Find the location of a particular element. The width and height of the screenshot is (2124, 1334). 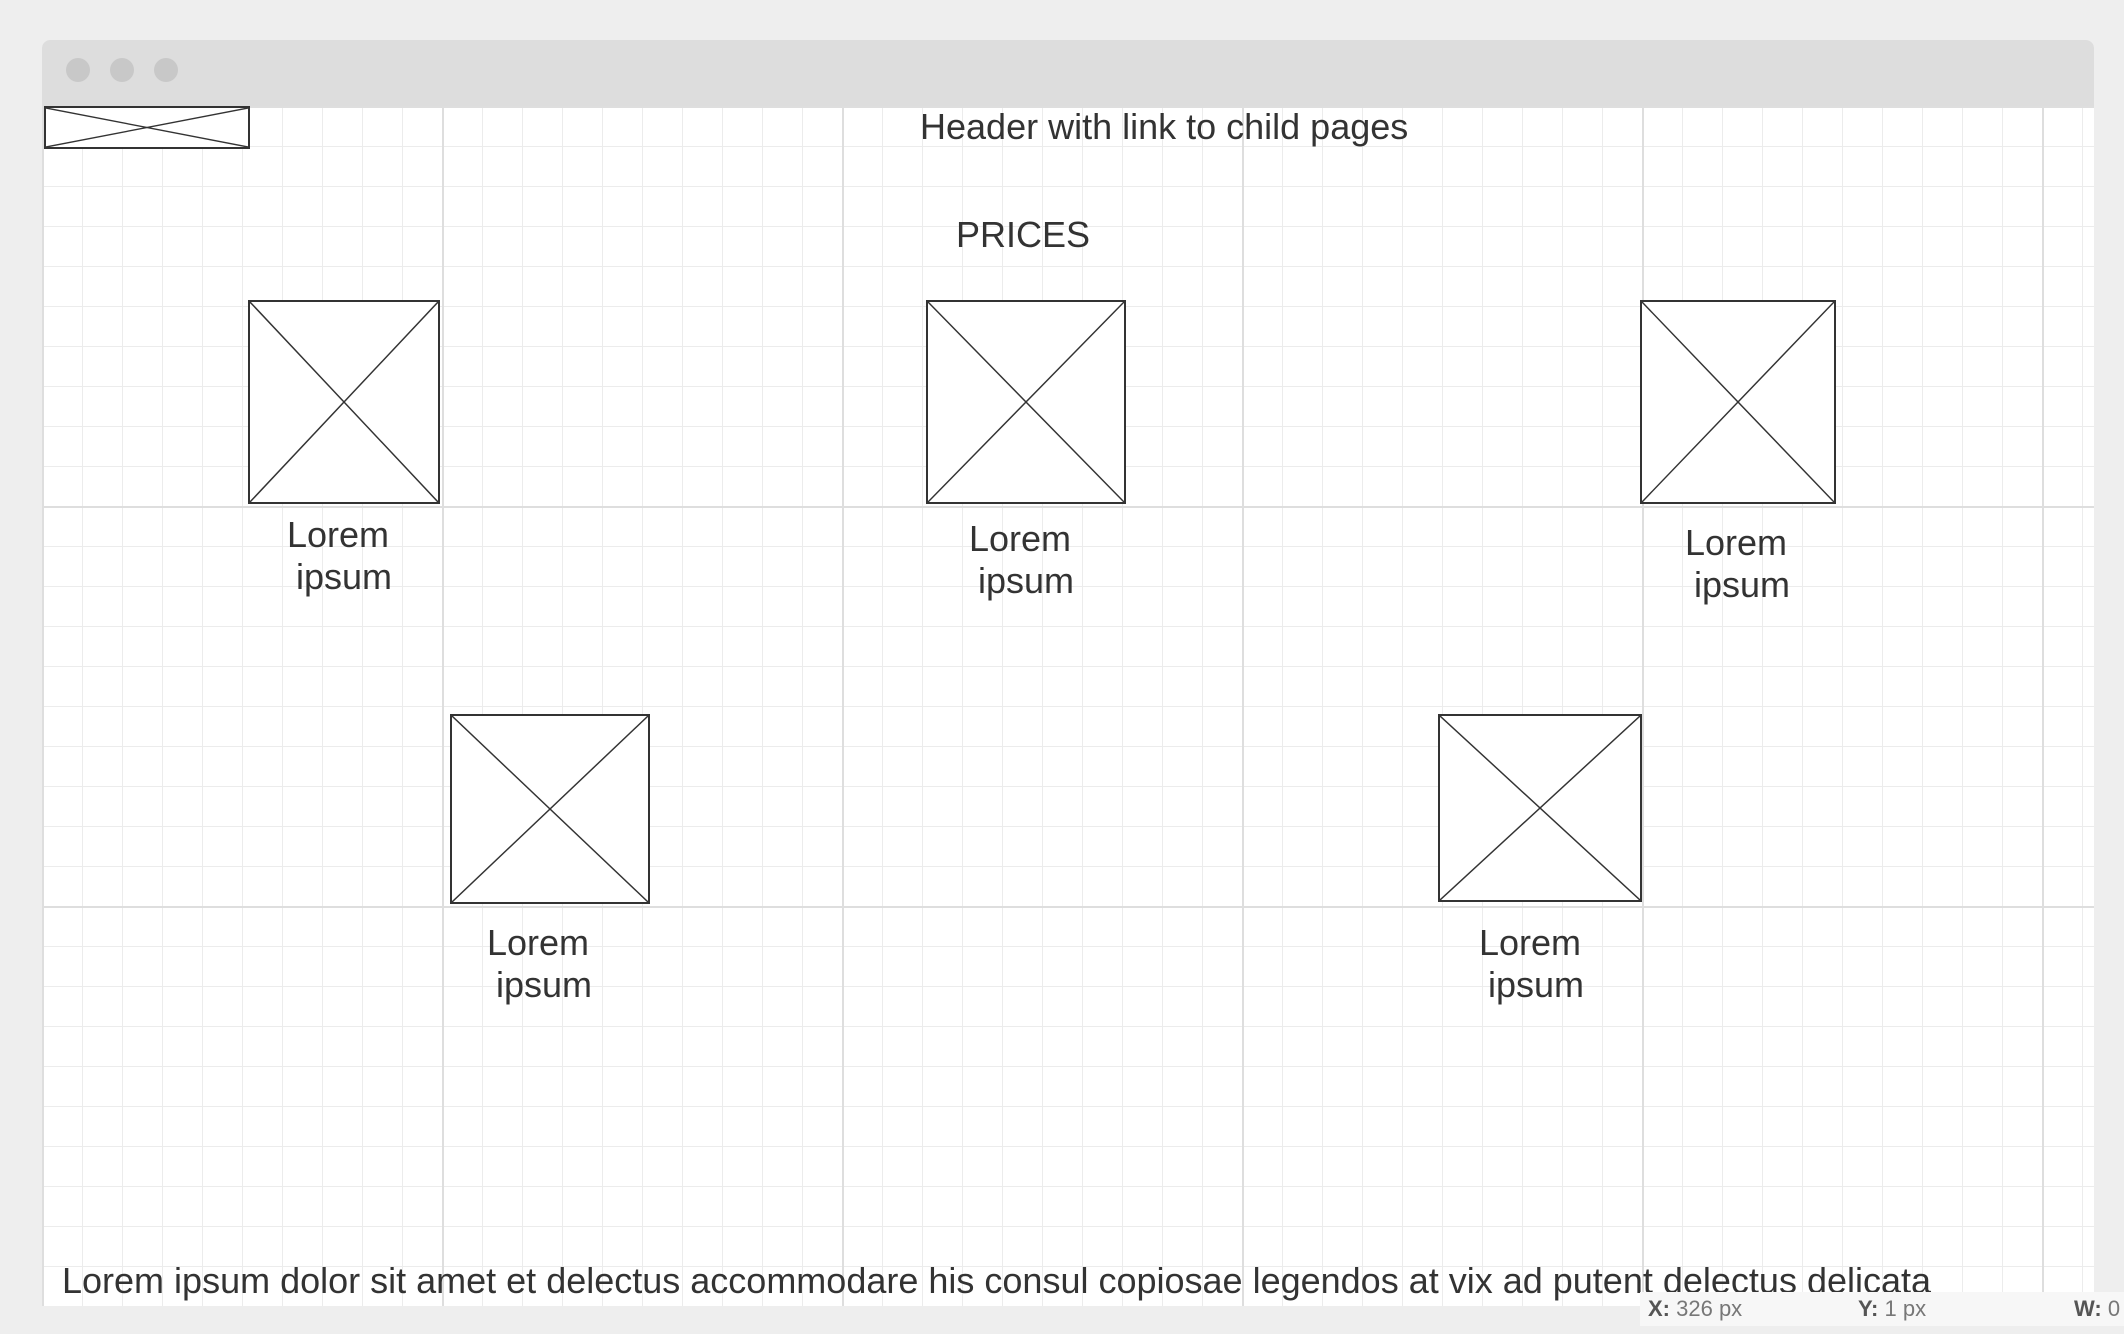

card-4-caption-line-1: Lorem is located at coordinates (538, 942).